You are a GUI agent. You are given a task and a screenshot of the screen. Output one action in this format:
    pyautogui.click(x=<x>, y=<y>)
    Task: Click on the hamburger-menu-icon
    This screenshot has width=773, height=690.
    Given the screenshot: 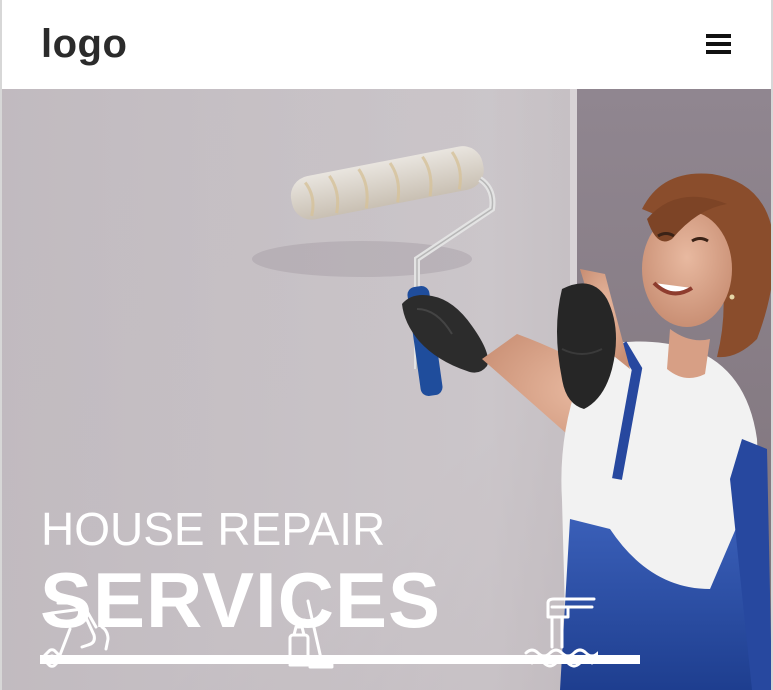 What is the action you would take?
    pyautogui.click(x=719, y=44)
    